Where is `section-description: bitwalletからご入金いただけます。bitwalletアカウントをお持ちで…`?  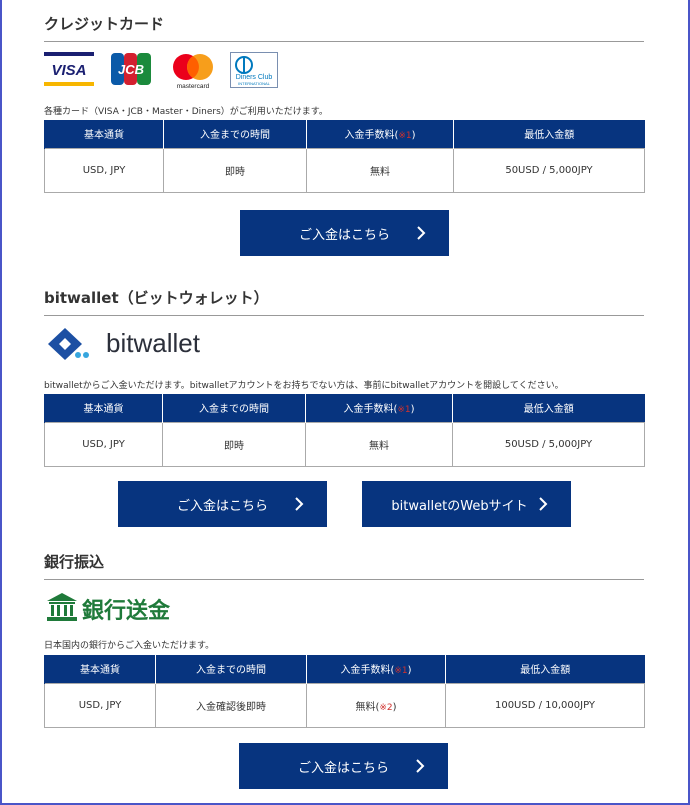 section-description: bitwalletからご入金いただけます。bitwalletアカウントをお持ちで… is located at coordinates (304, 386).